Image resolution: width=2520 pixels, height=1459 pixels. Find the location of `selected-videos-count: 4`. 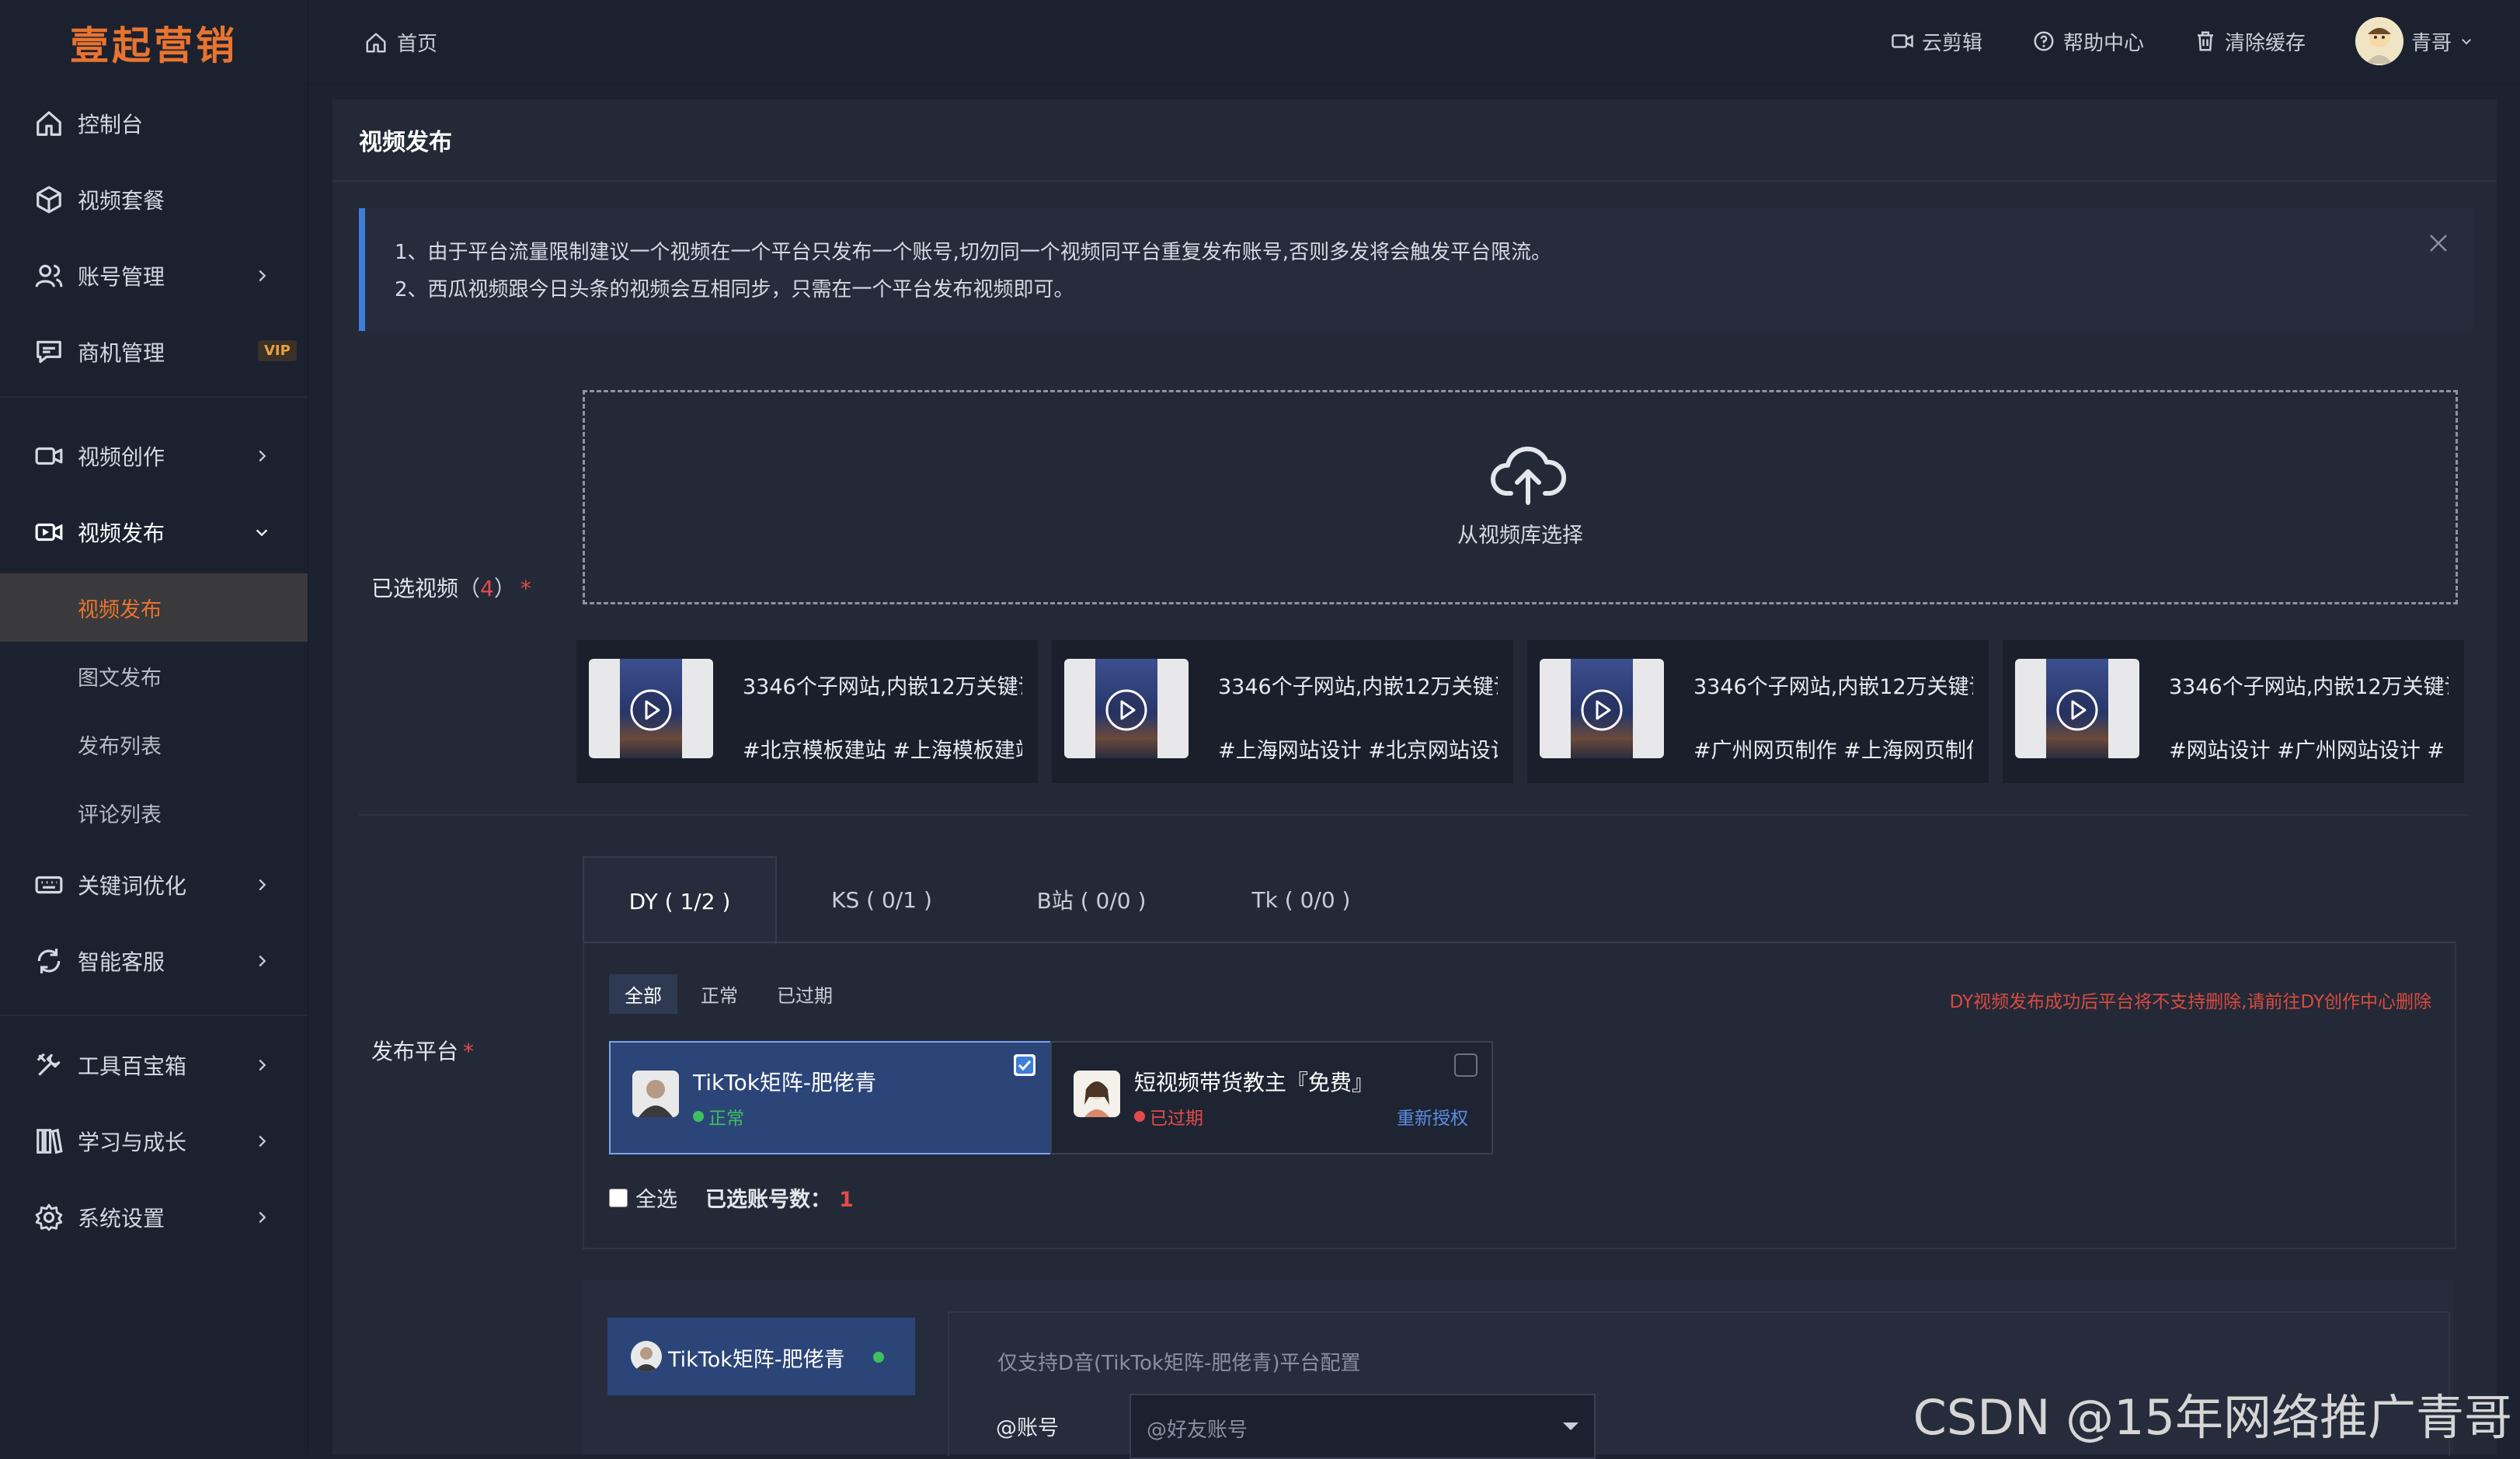

selected-videos-count: 4 is located at coordinates (487, 588).